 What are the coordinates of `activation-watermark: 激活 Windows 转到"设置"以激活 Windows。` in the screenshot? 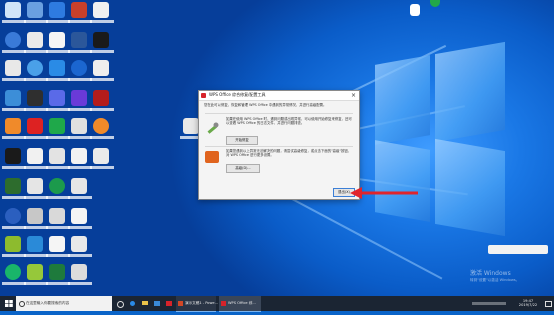 It's located at (494, 275).